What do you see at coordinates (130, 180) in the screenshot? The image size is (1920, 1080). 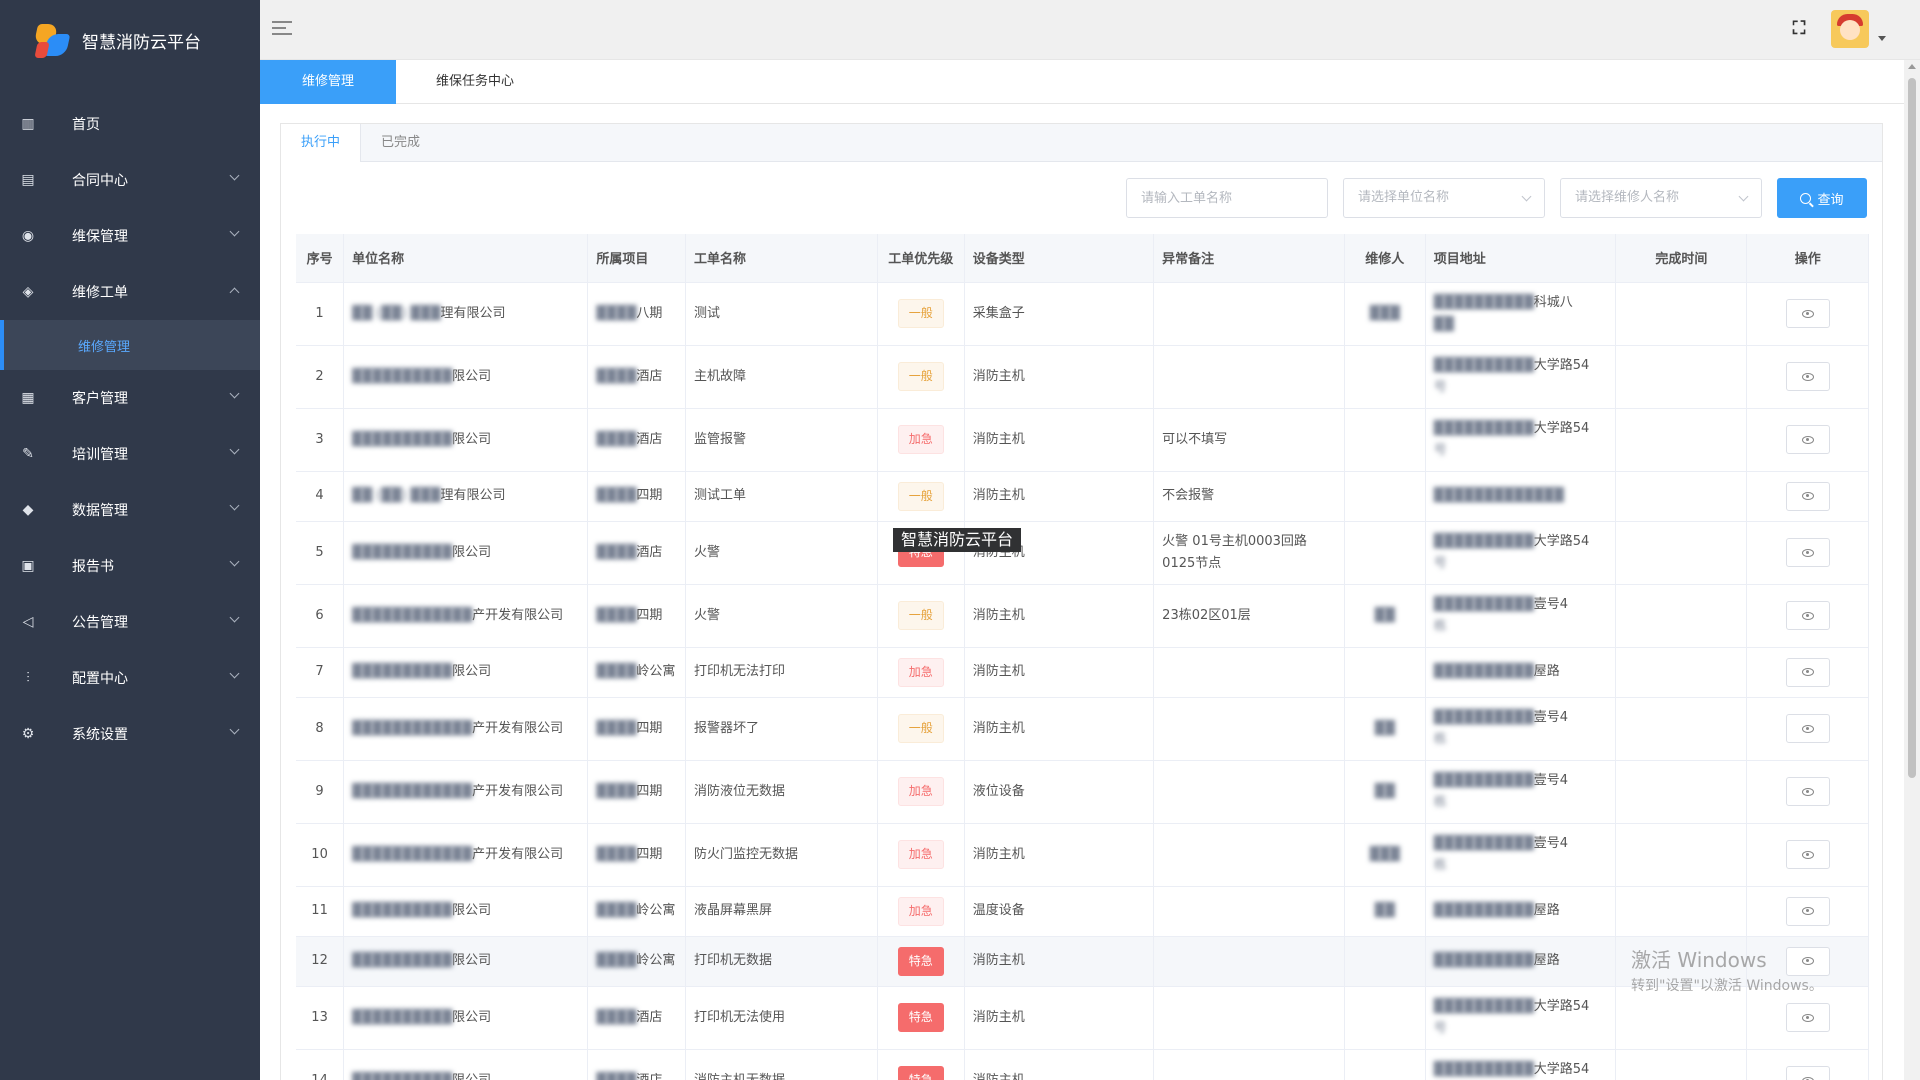 I see `sidebar-item-1: ▤ 合同中心` at bounding box center [130, 180].